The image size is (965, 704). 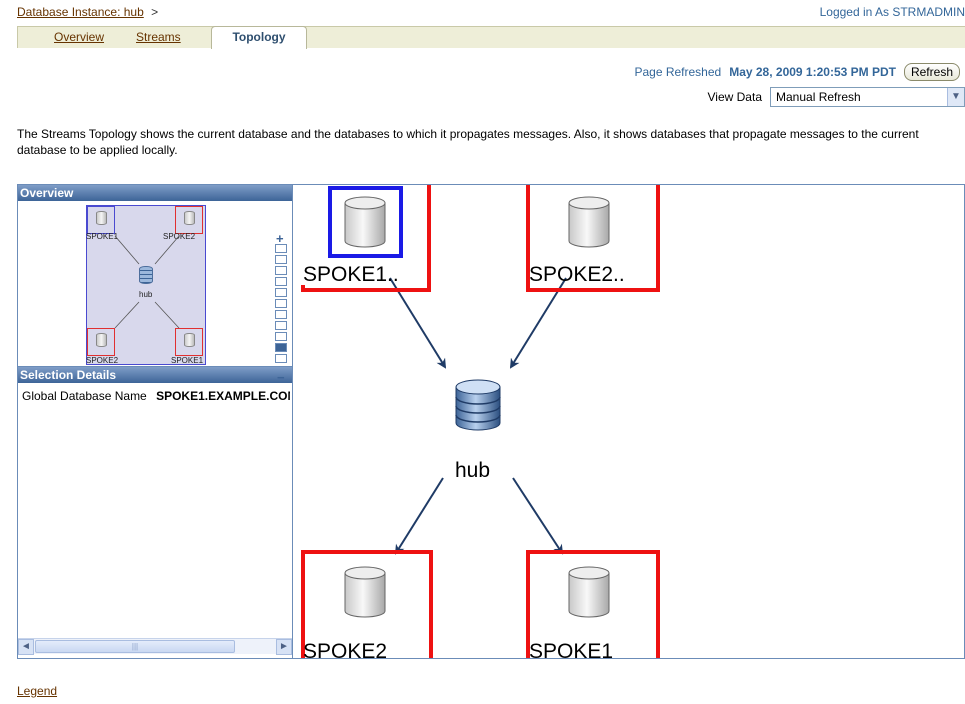 What do you see at coordinates (955, 97) in the screenshot?
I see `chevron-down-icon: ▼` at bounding box center [955, 97].